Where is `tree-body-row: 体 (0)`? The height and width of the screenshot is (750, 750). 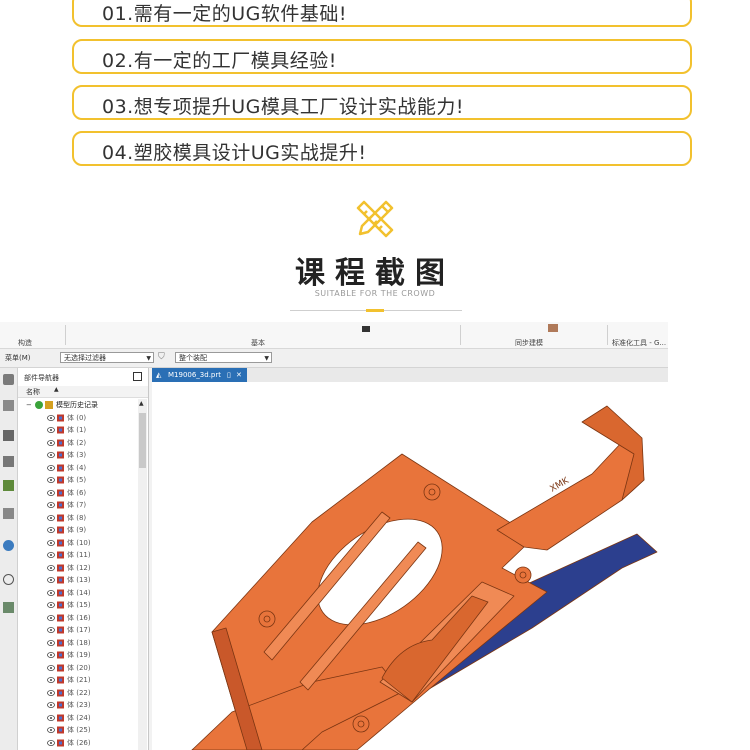
tree-body-row: 体 (0) is located at coordinates (77, 418).